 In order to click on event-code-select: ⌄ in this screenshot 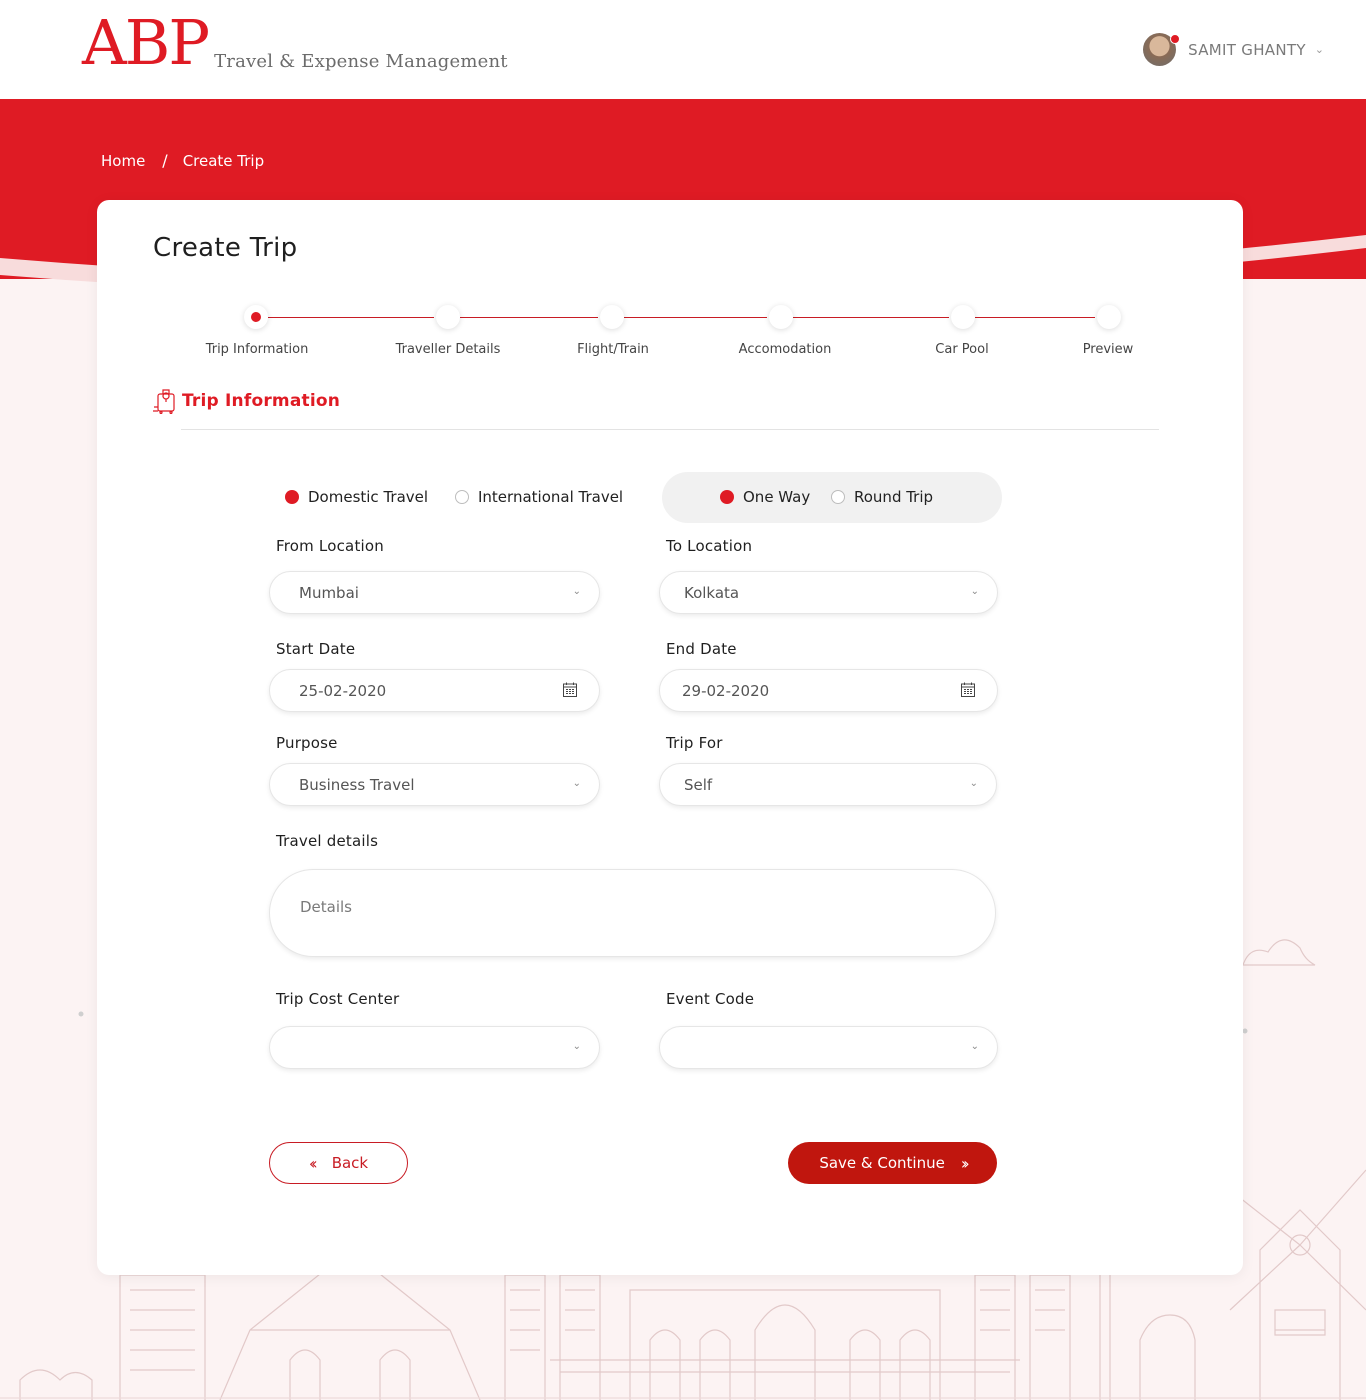, I will do `click(828, 1047)`.